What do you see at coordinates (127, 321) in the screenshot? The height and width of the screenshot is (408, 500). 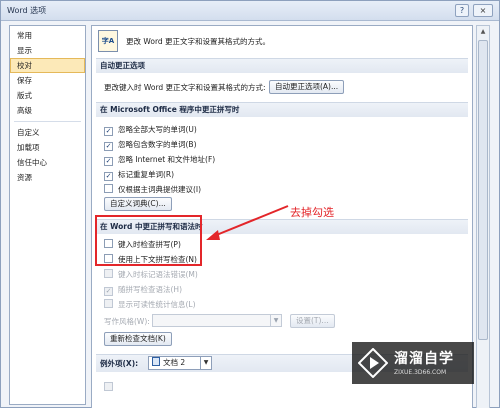 I see `writing-style-label: 写作风格(W):` at bounding box center [127, 321].